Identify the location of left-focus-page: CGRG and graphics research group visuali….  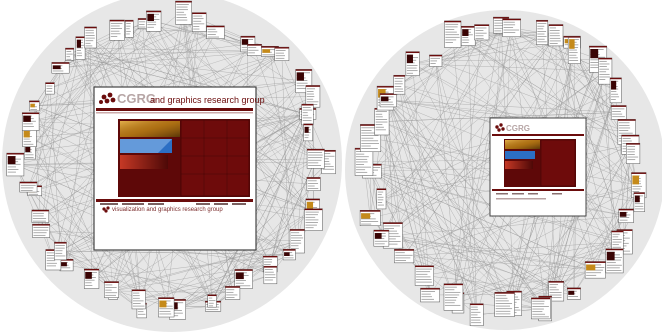
(179, 168).